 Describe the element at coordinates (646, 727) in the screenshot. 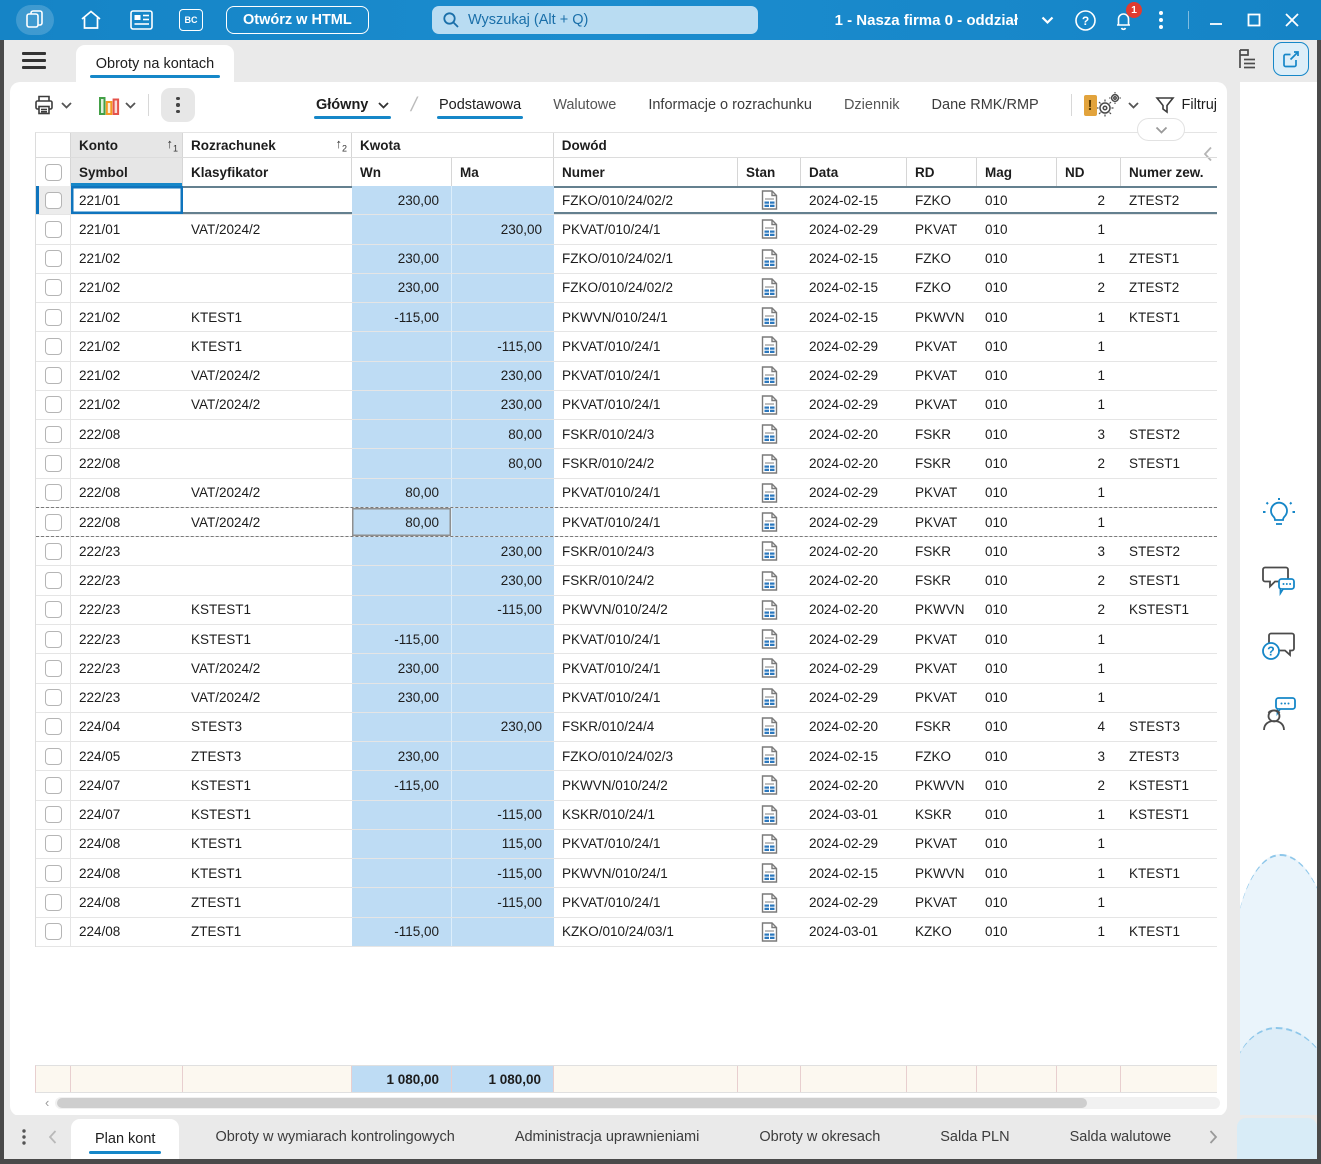

I see `cell-numer: FSKR/010/24/4` at that location.